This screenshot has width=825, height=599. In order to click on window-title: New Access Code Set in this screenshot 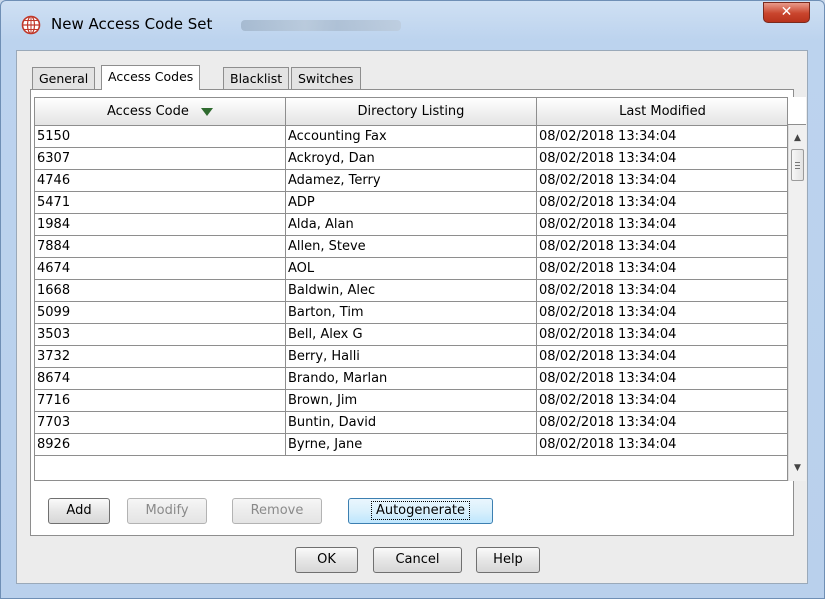, I will do `click(132, 24)`.